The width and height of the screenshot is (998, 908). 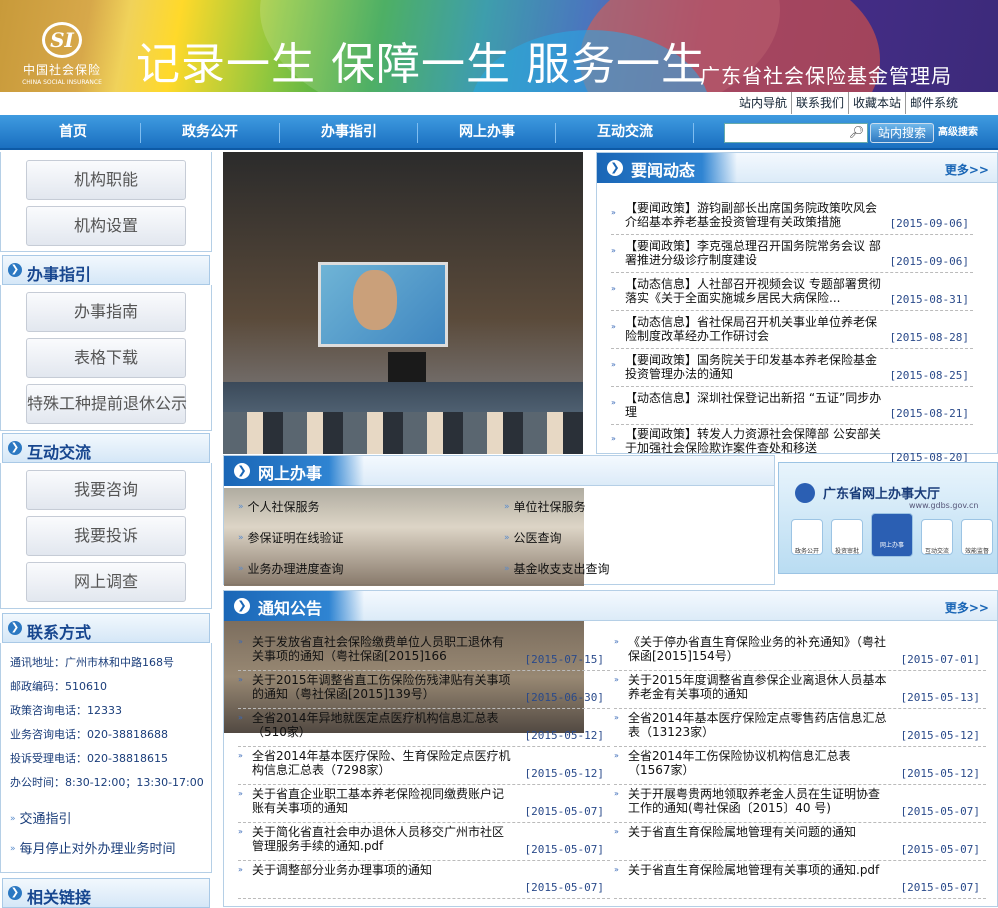 What do you see at coordinates (967, 607) in the screenshot?
I see `notice-more-link: 更多>>` at bounding box center [967, 607].